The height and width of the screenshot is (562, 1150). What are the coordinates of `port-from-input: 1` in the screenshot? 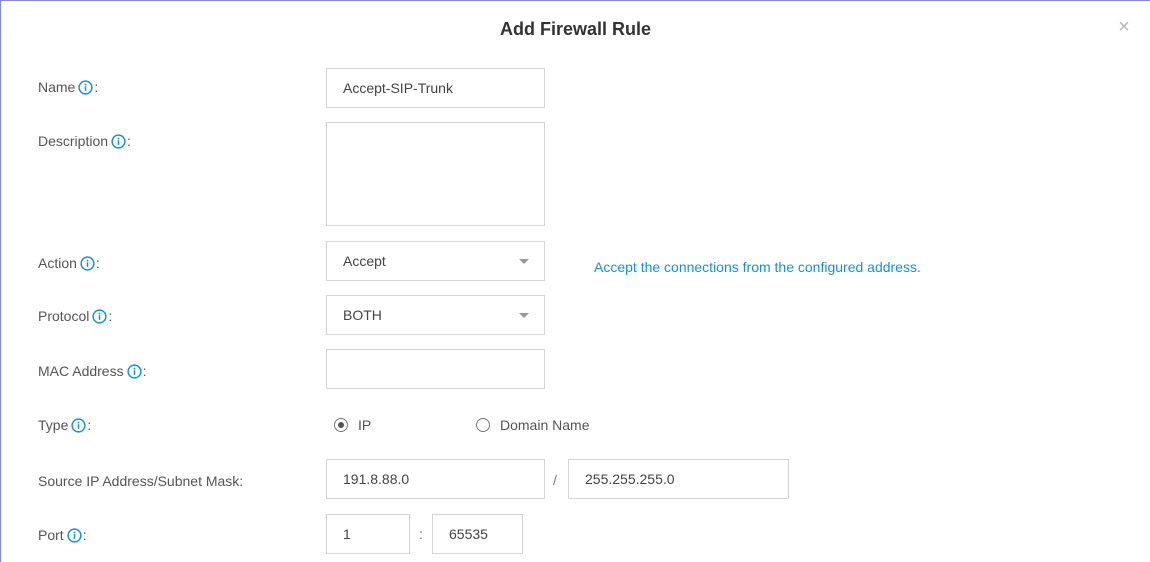 It's located at (368, 534).